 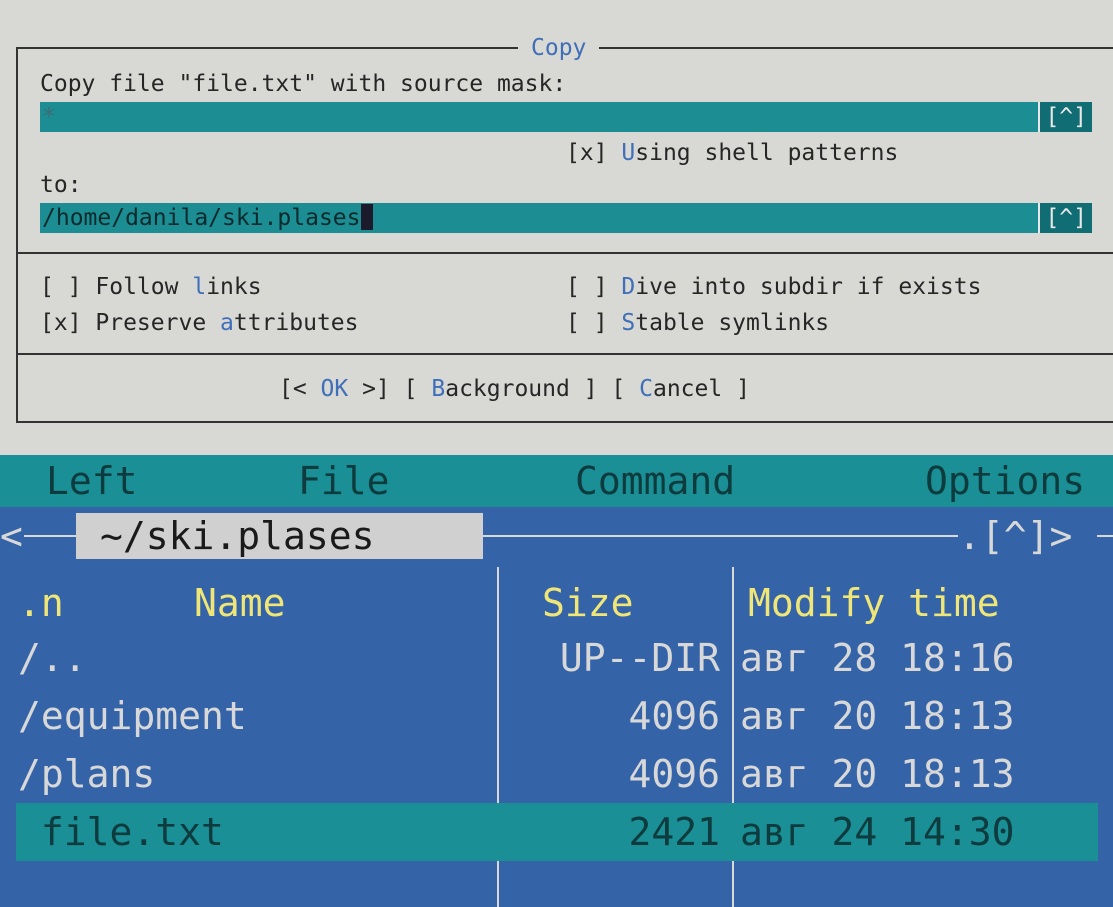 I want to click on destination-history-button: [^], so click(x=1065, y=218).